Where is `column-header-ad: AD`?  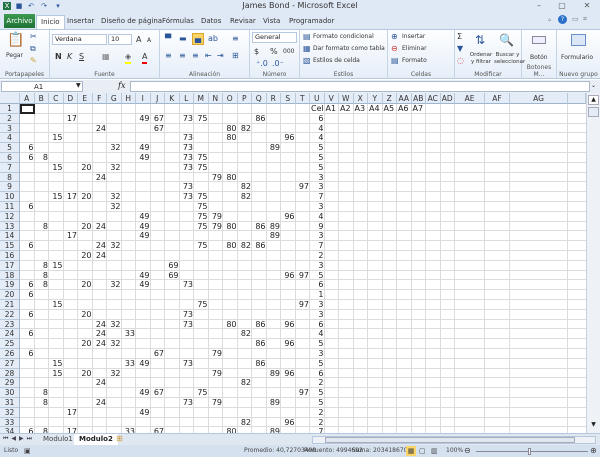 column-header-ad: AD is located at coordinates (447, 98).